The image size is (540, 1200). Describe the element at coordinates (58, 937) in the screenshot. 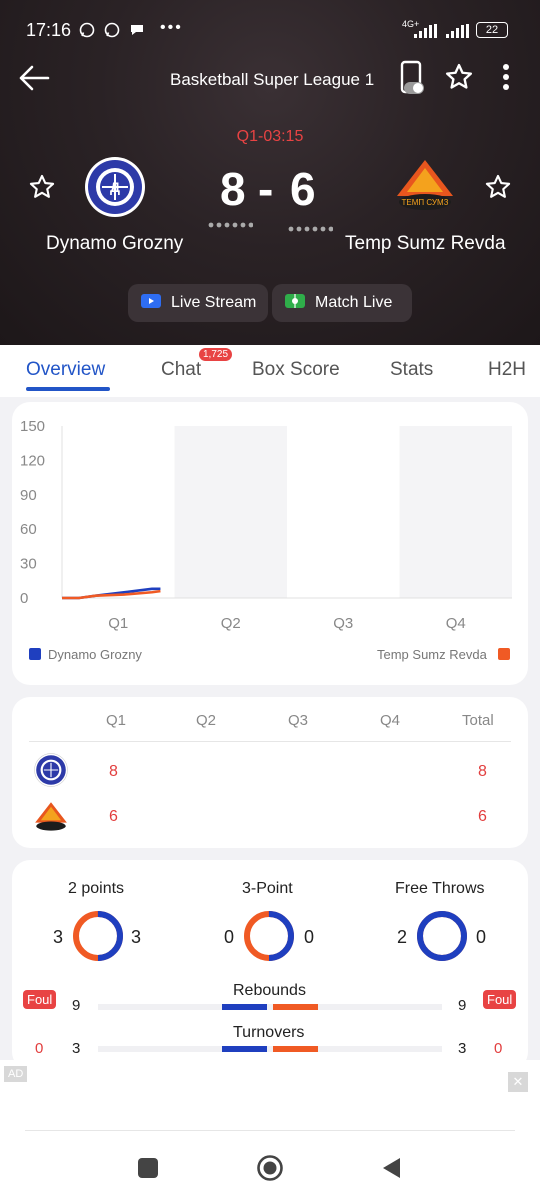

I see `stat-2points-home: 3` at that location.